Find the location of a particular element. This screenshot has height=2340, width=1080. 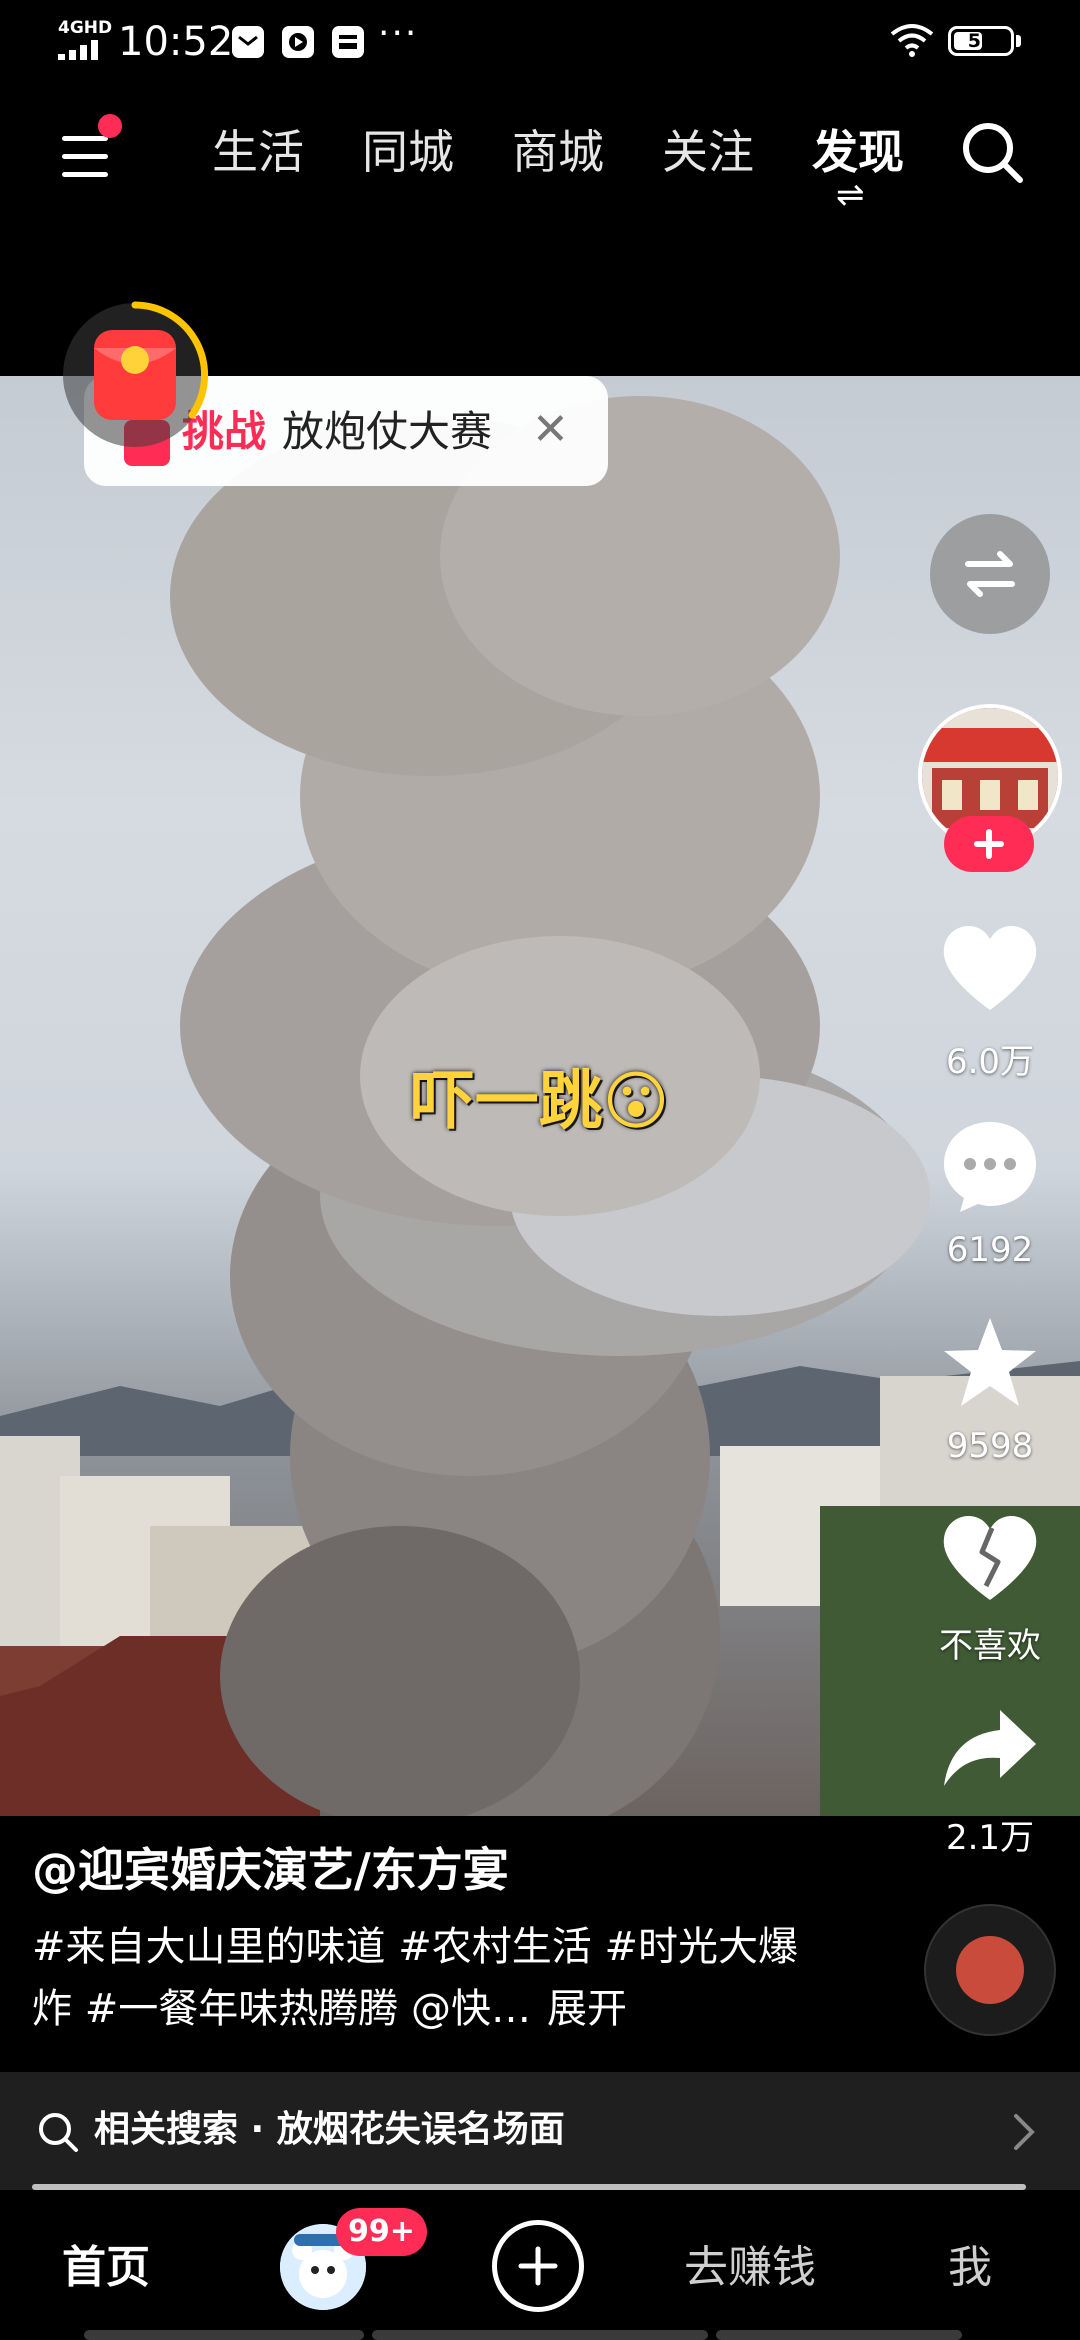

more-notifications-icon: ··· is located at coordinates (398, 33).